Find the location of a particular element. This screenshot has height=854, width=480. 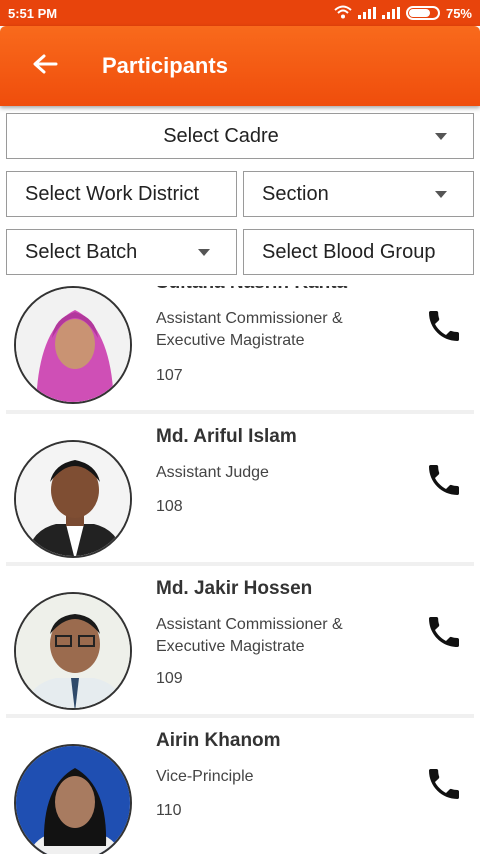

blood-group-select: Select Blood Group is located at coordinates (358, 252).